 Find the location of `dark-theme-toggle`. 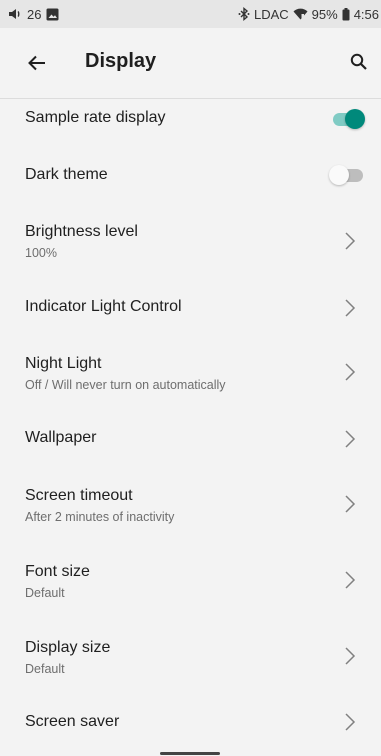

dark-theme-toggle is located at coordinates (348, 175).